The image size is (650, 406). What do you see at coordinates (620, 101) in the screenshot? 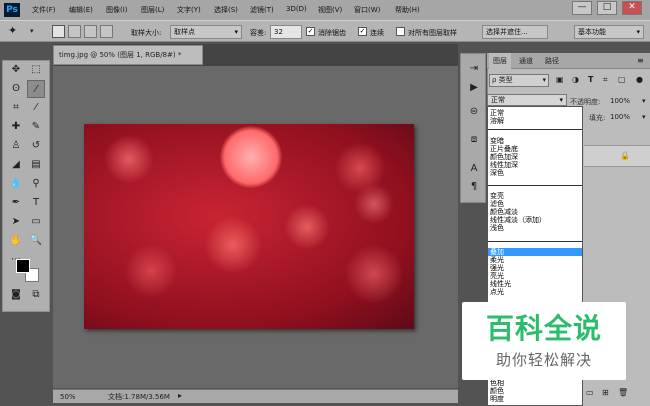
I see `opacity-value: 100%` at bounding box center [620, 101].